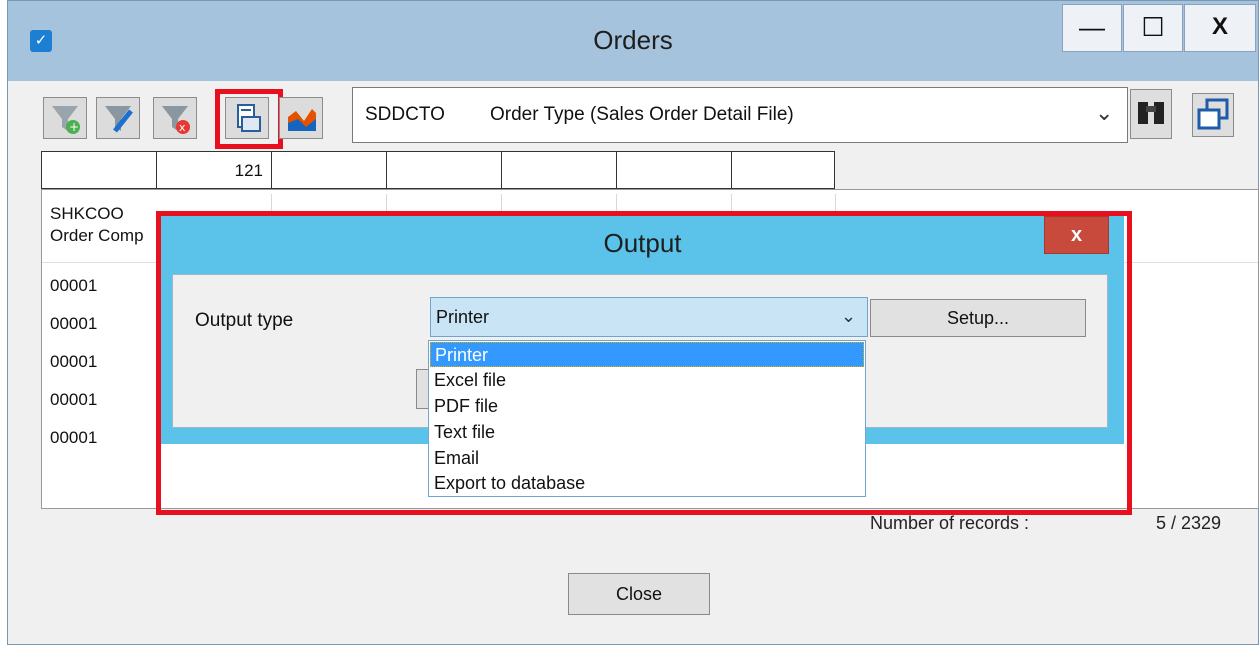 The image size is (1259, 645). I want to click on records-label: Number of records :, so click(950, 523).